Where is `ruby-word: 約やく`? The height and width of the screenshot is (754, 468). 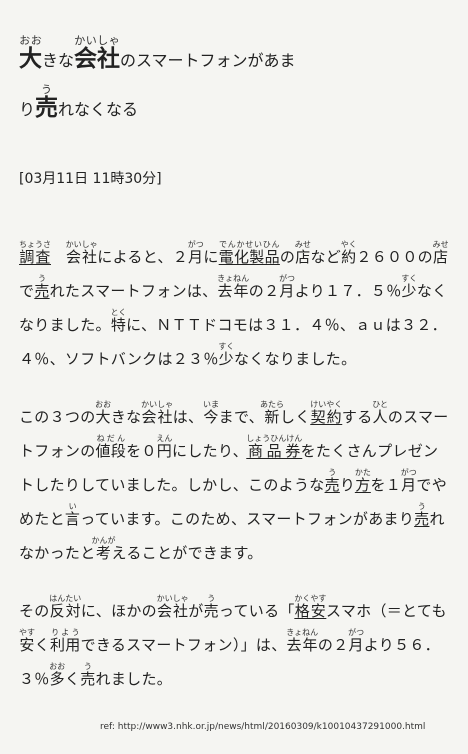 ruby-word: 約やく is located at coordinates (348, 253).